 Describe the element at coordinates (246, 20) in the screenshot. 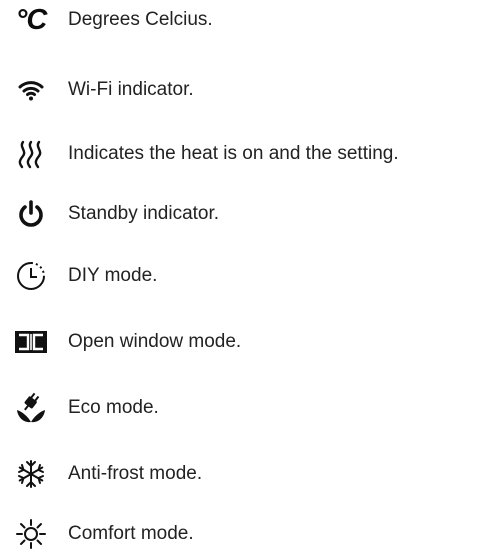

I see `legend-item-celsius: °C Degrees Celcius.` at that location.